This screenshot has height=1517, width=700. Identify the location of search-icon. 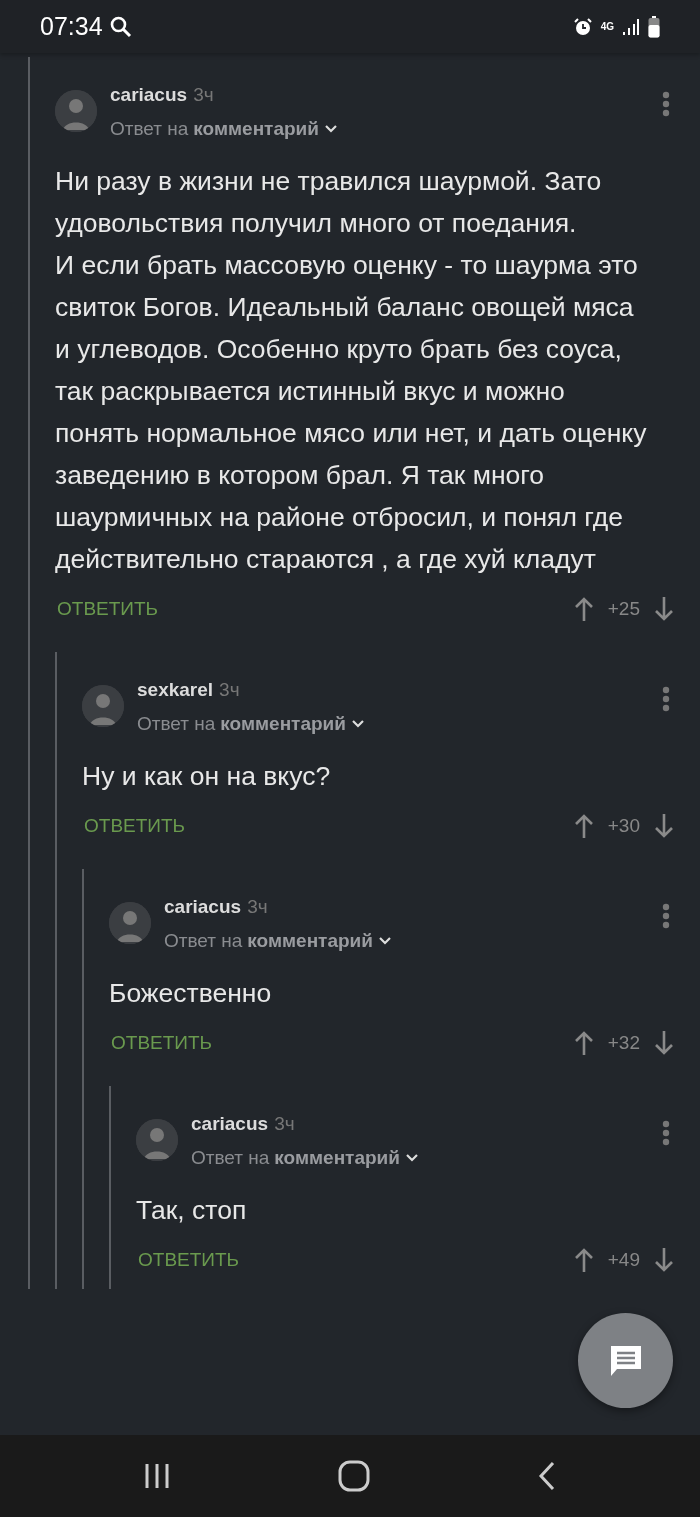
(120, 26).